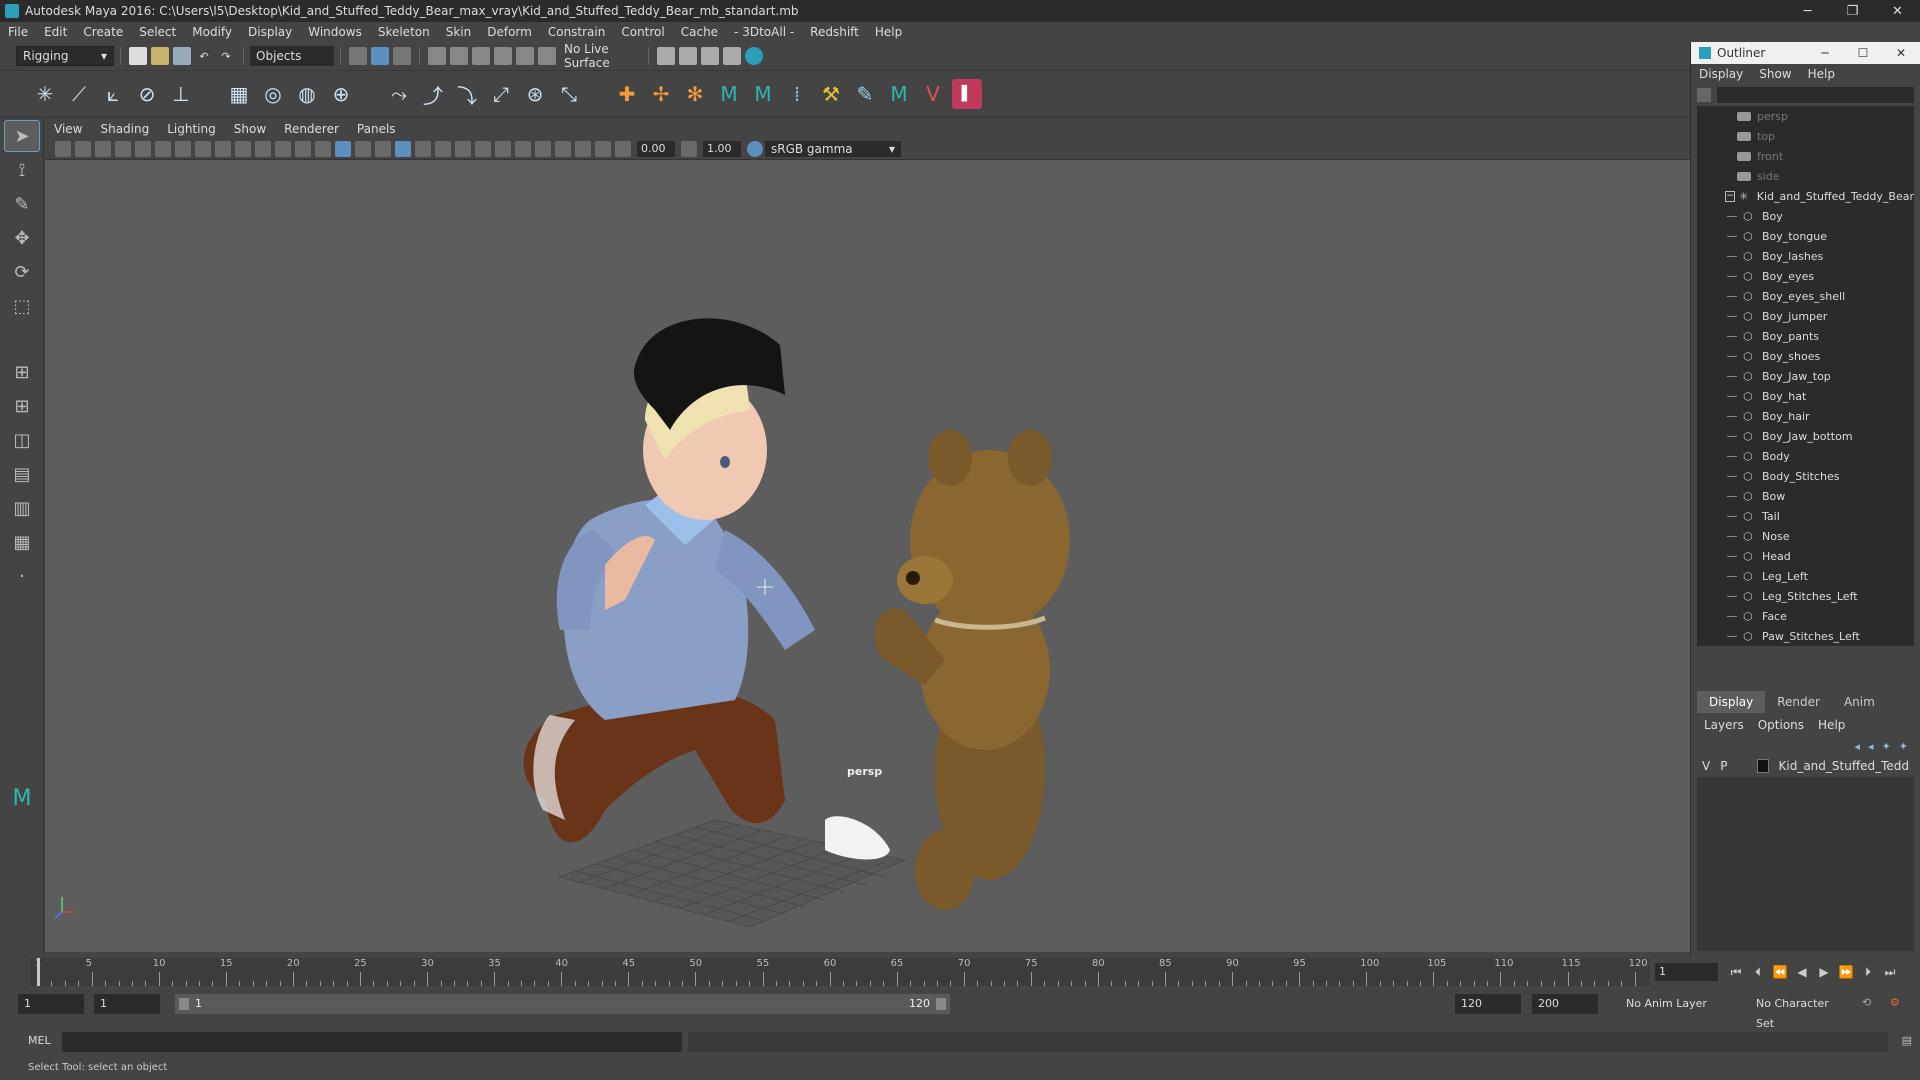  What do you see at coordinates (22, 576) in the screenshot?
I see `more-layouts-icon: ·` at bounding box center [22, 576].